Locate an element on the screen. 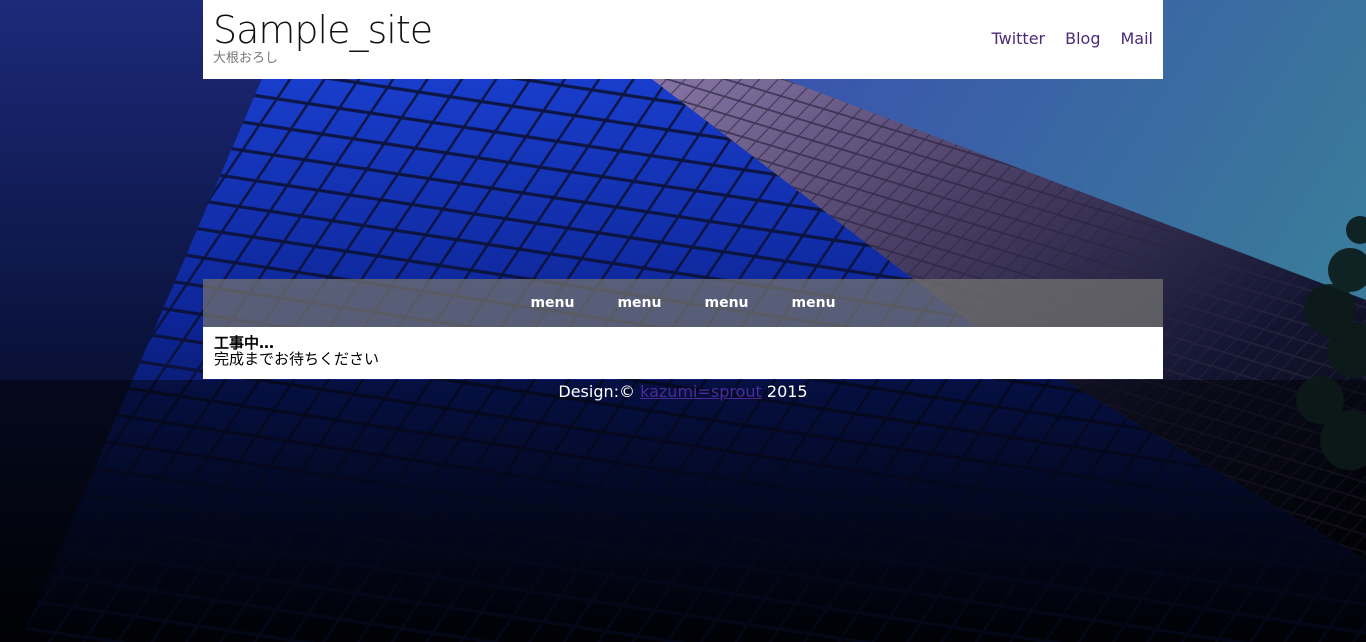 The width and height of the screenshot is (1366, 642). nav-link-mail: Mail is located at coordinates (1137, 39).